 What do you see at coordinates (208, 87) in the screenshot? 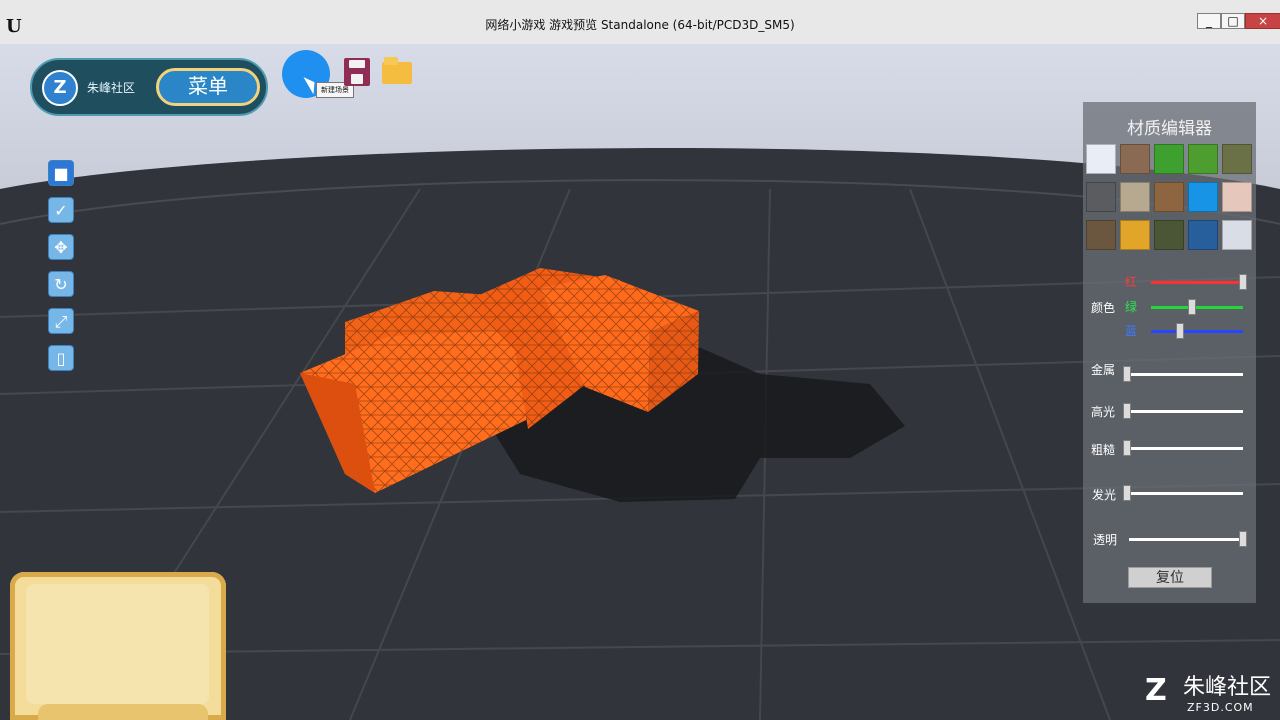
I see `menu-button: 菜单` at bounding box center [208, 87].